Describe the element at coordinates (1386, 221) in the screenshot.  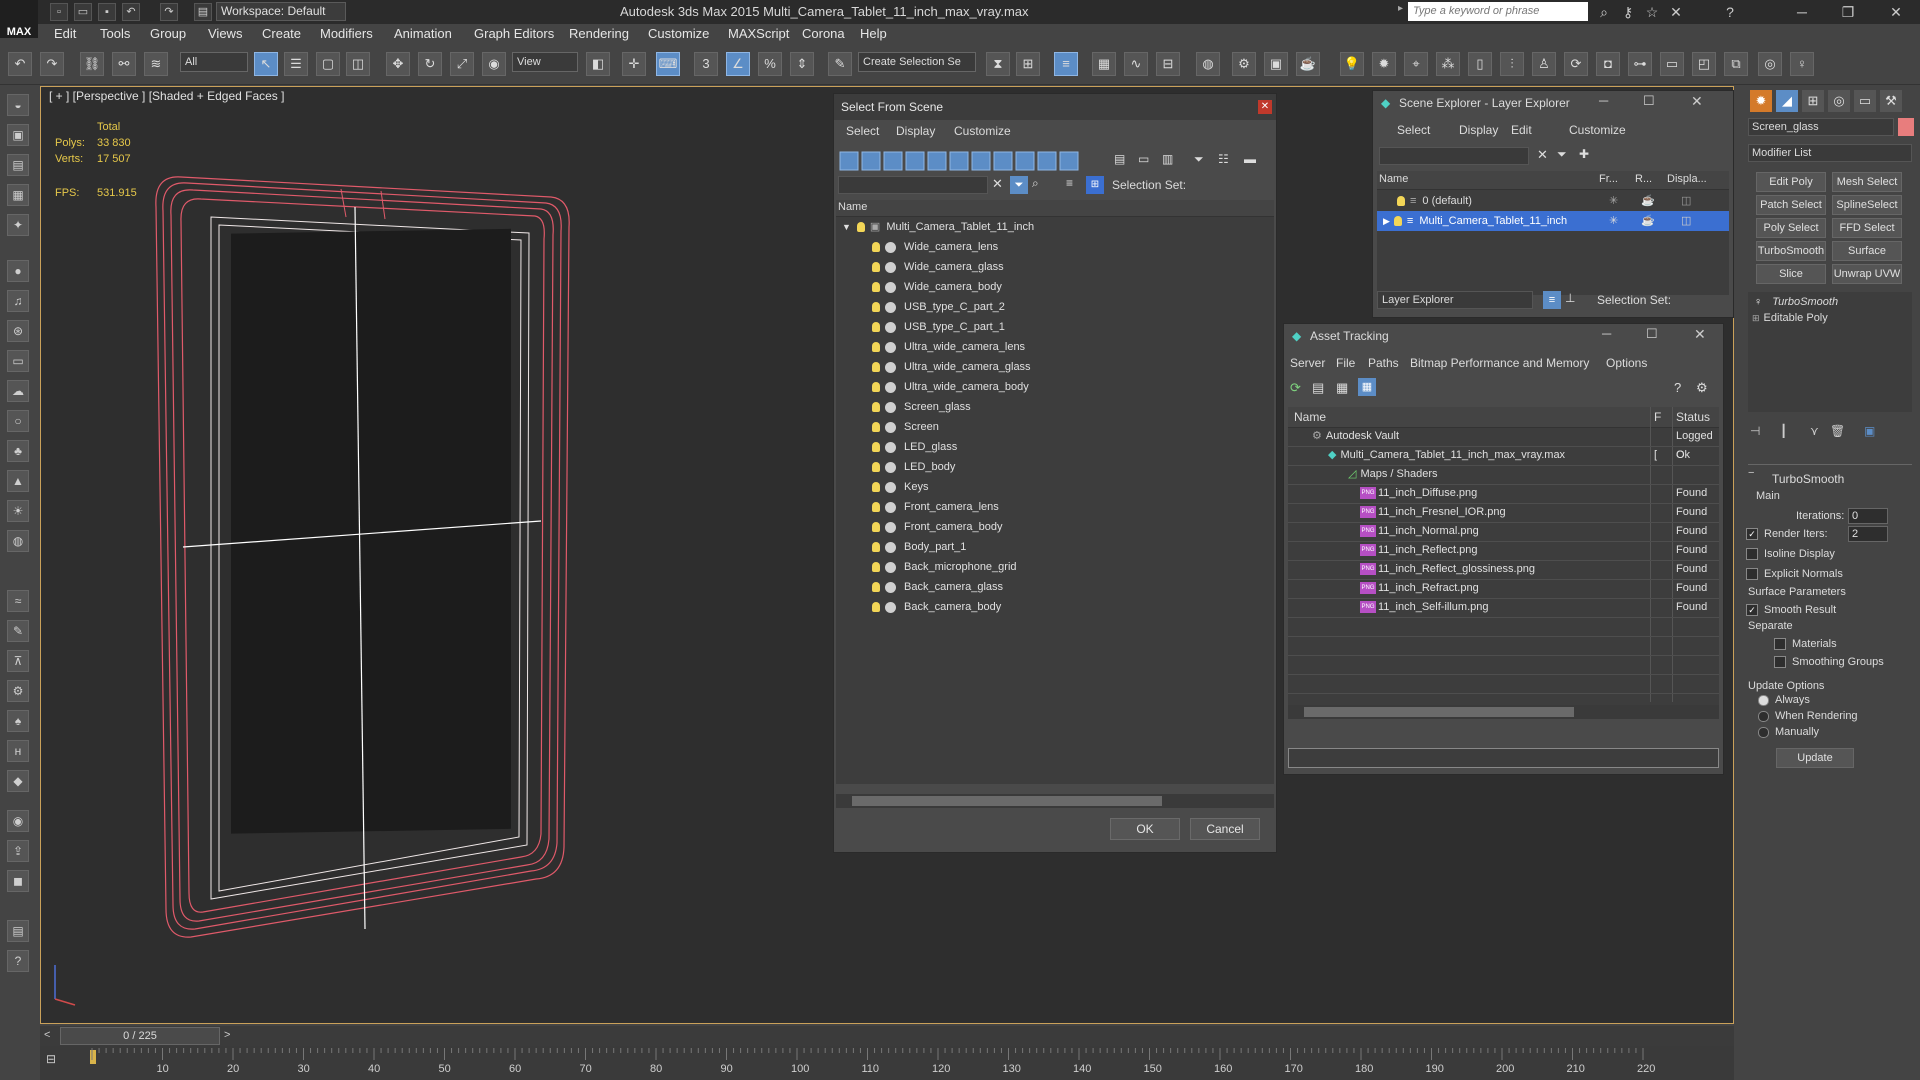
I see `expand-arrow-icon: ▶` at that location.